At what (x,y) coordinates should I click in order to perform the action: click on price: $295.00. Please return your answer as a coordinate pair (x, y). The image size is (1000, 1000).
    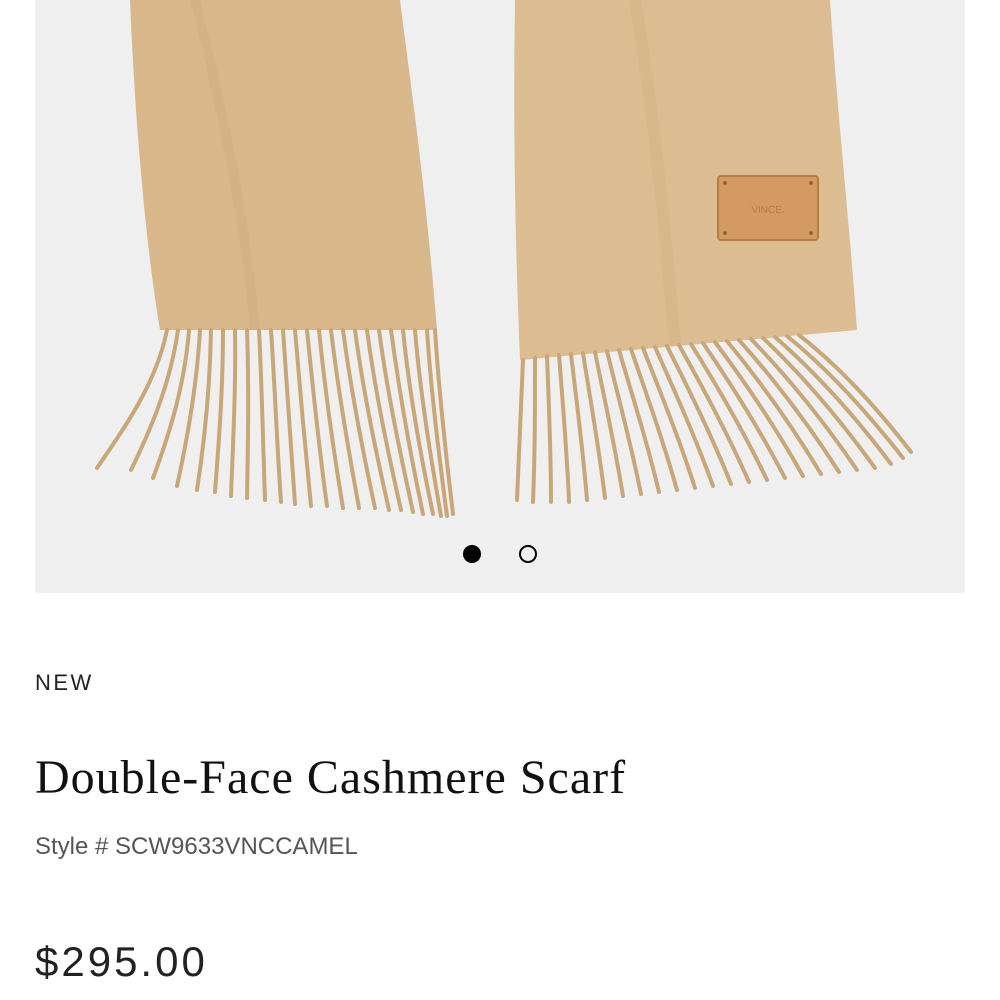
    Looking at the image, I should click on (121, 961).